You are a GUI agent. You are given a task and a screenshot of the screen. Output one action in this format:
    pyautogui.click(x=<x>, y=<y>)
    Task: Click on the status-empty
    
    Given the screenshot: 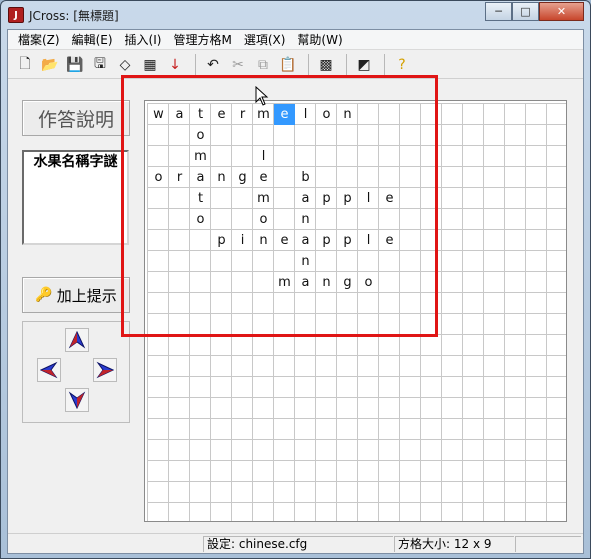 What is the action you would take?
    pyautogui.click(x=548, y=544)
    